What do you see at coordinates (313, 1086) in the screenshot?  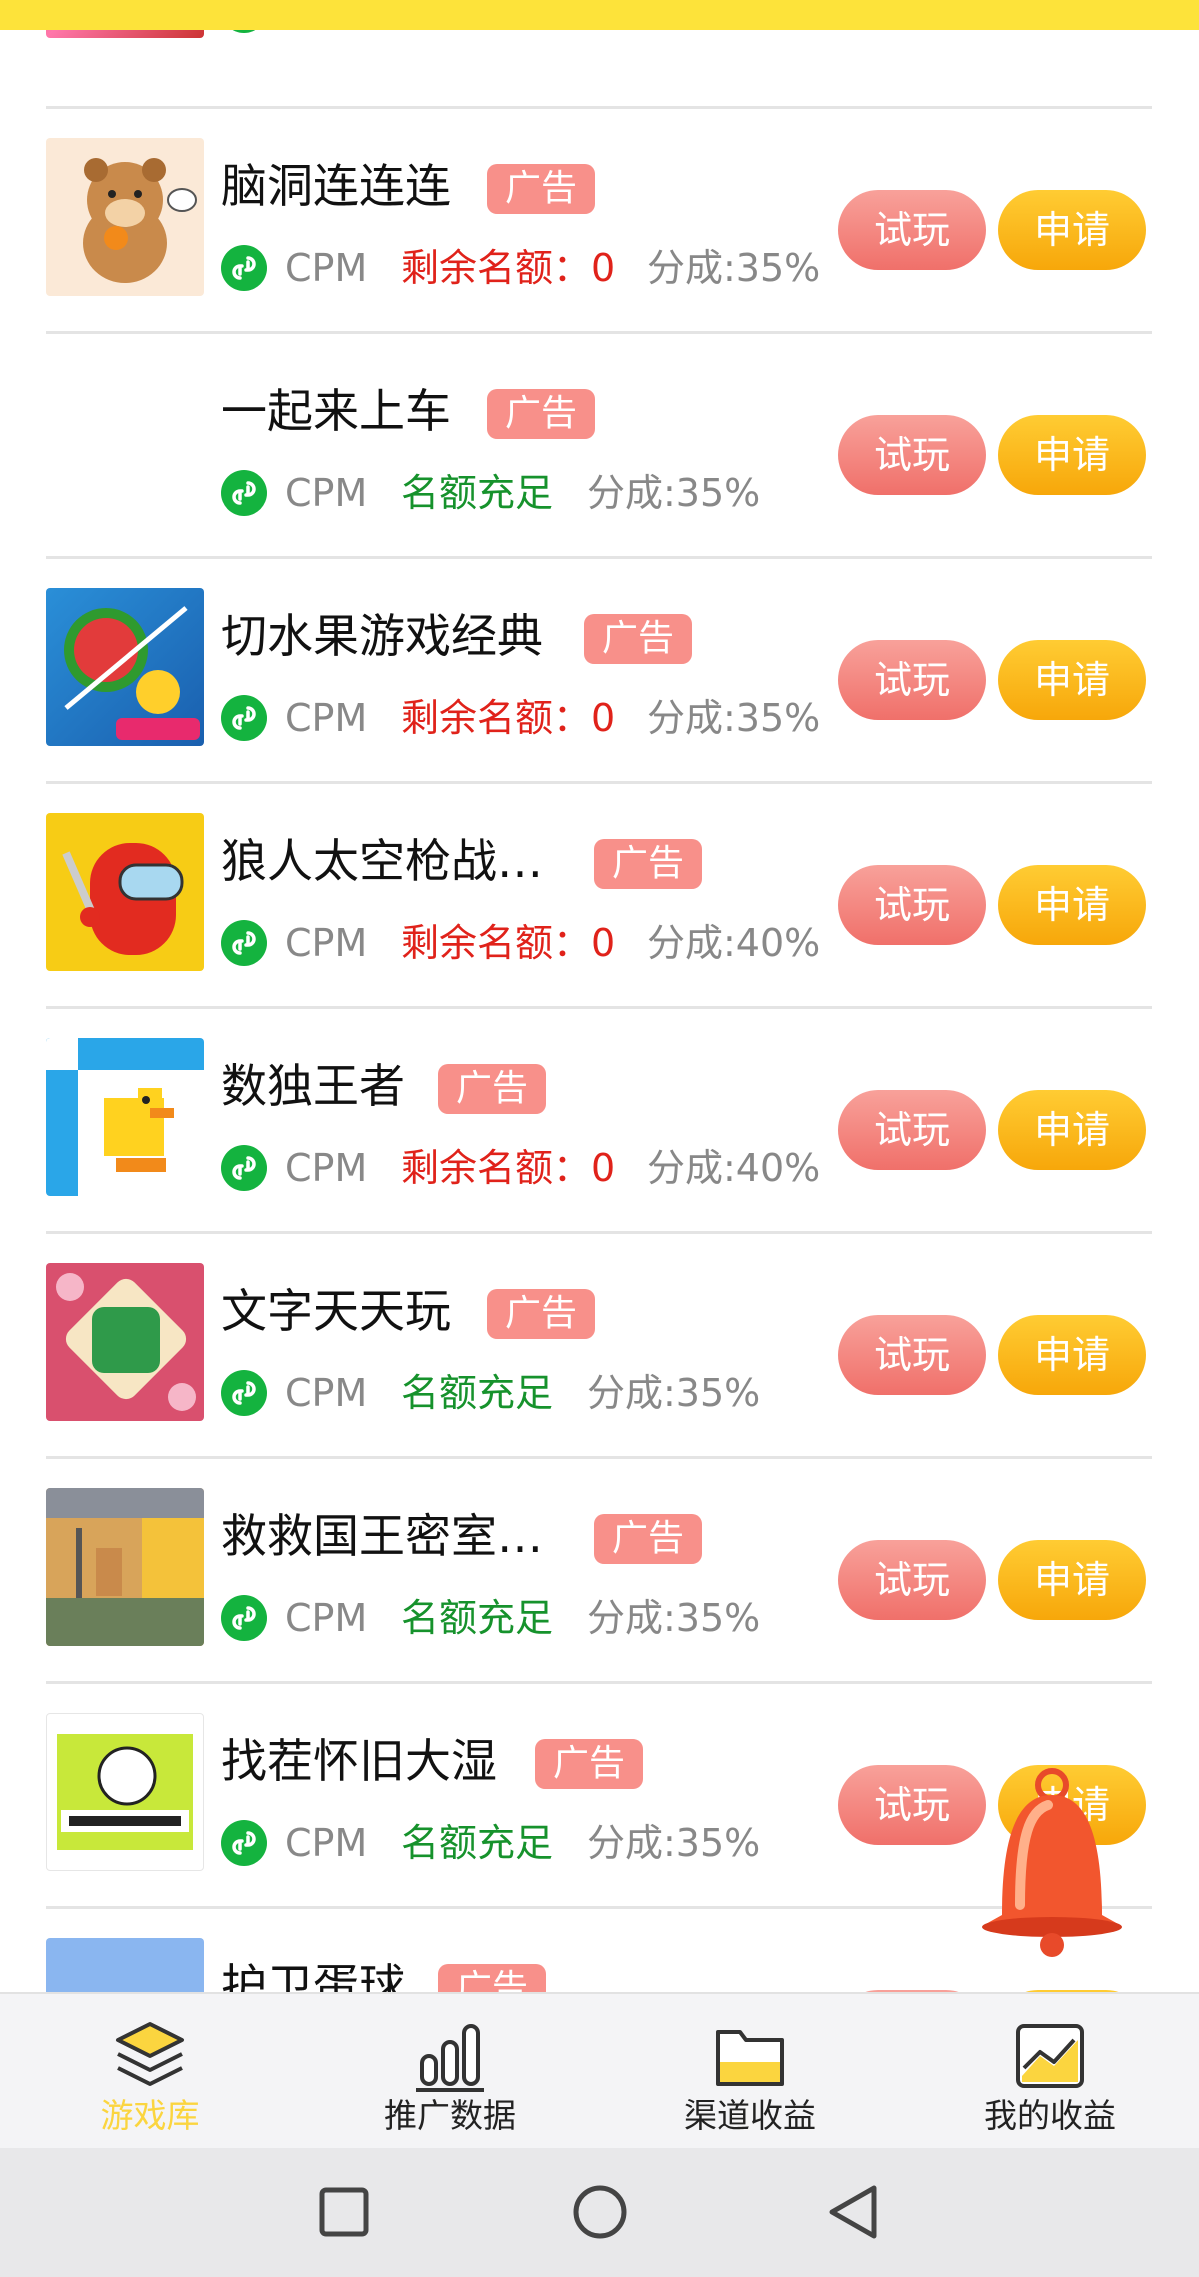 I see `game-title: 数独王者` at bounding box center [313, 1086].